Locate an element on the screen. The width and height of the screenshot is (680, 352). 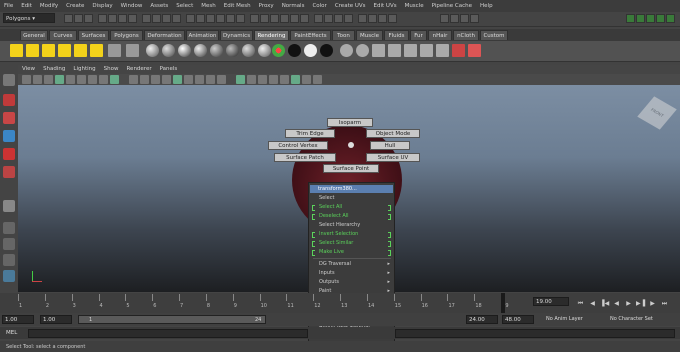
panel-tool-0-icon is located at coordinates (26, 79).